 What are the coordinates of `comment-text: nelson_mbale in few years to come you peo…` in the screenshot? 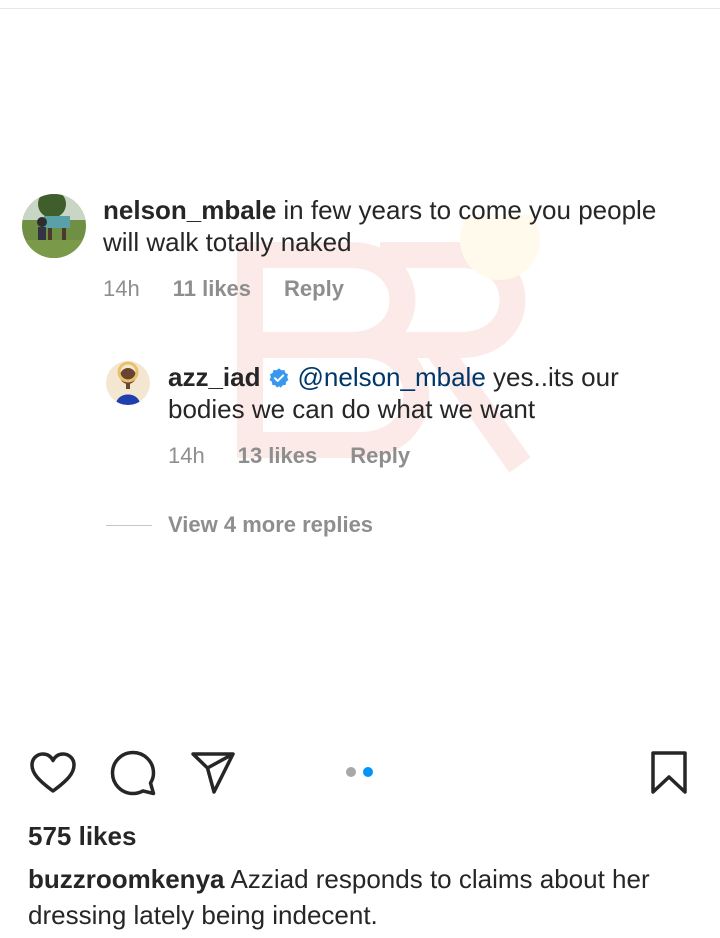 It's located at (392, 226).